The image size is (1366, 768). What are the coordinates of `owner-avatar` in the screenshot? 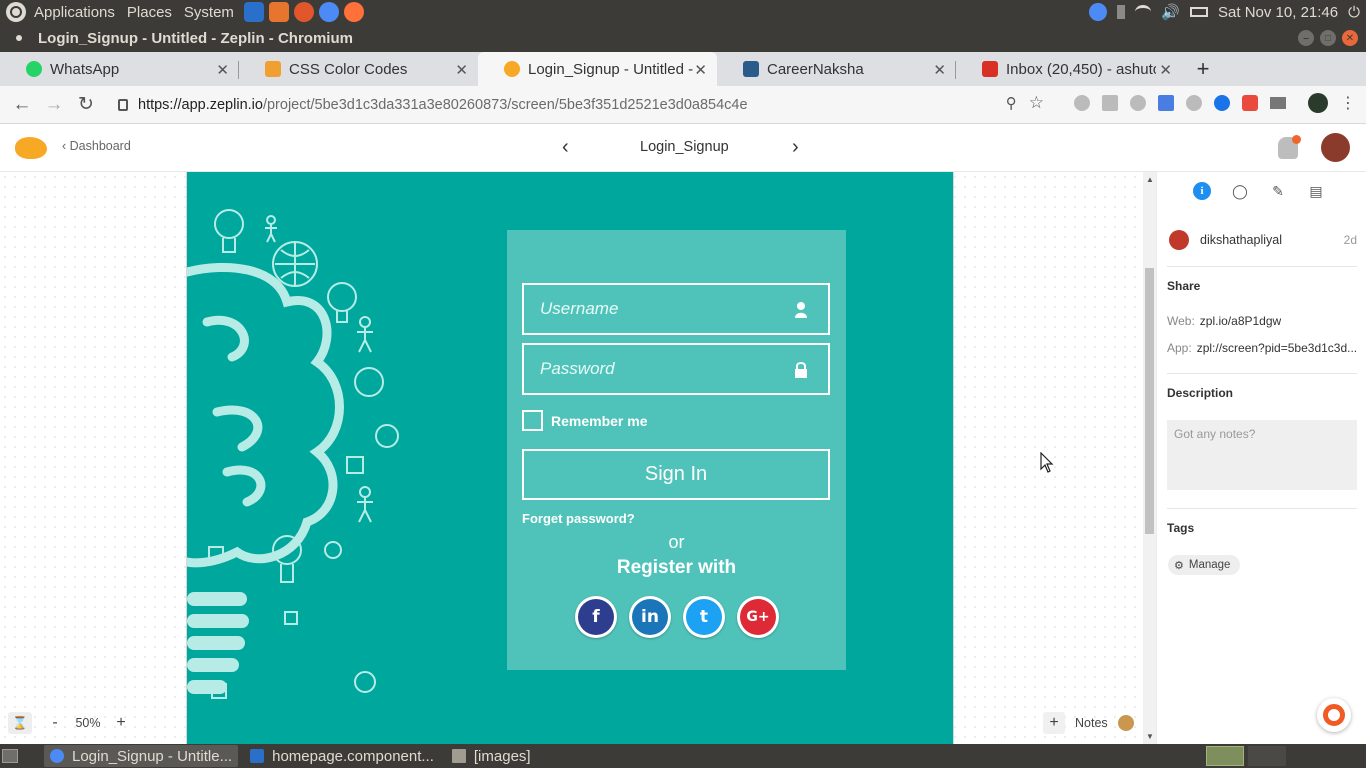 It's located at (1179, 240).